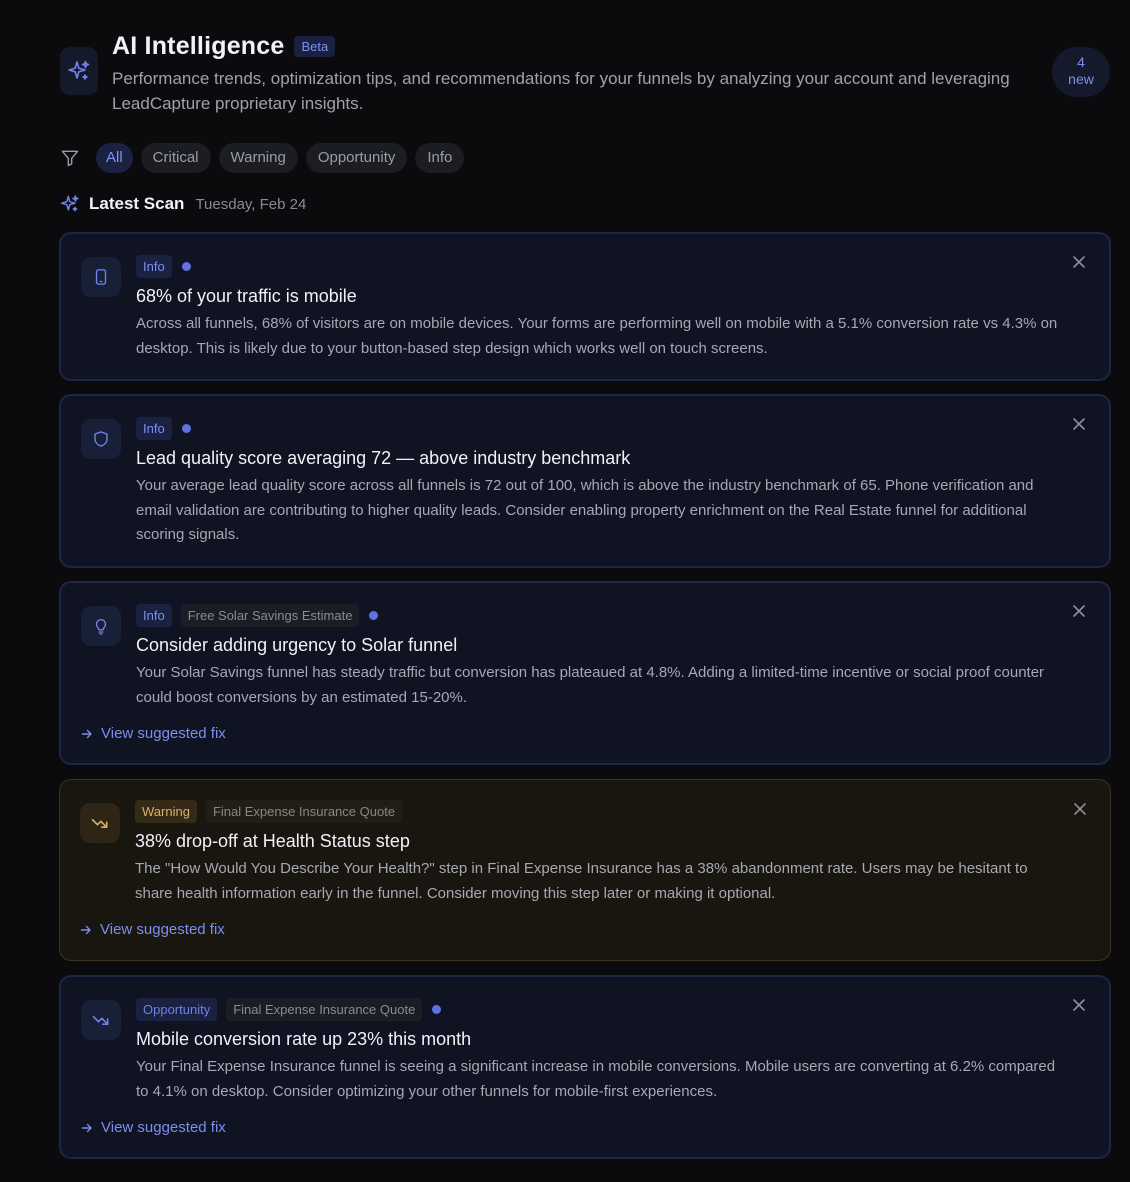 The image size is (1130, 1182). I want to click on page-title: AI Intelligence, so click(198, 46).